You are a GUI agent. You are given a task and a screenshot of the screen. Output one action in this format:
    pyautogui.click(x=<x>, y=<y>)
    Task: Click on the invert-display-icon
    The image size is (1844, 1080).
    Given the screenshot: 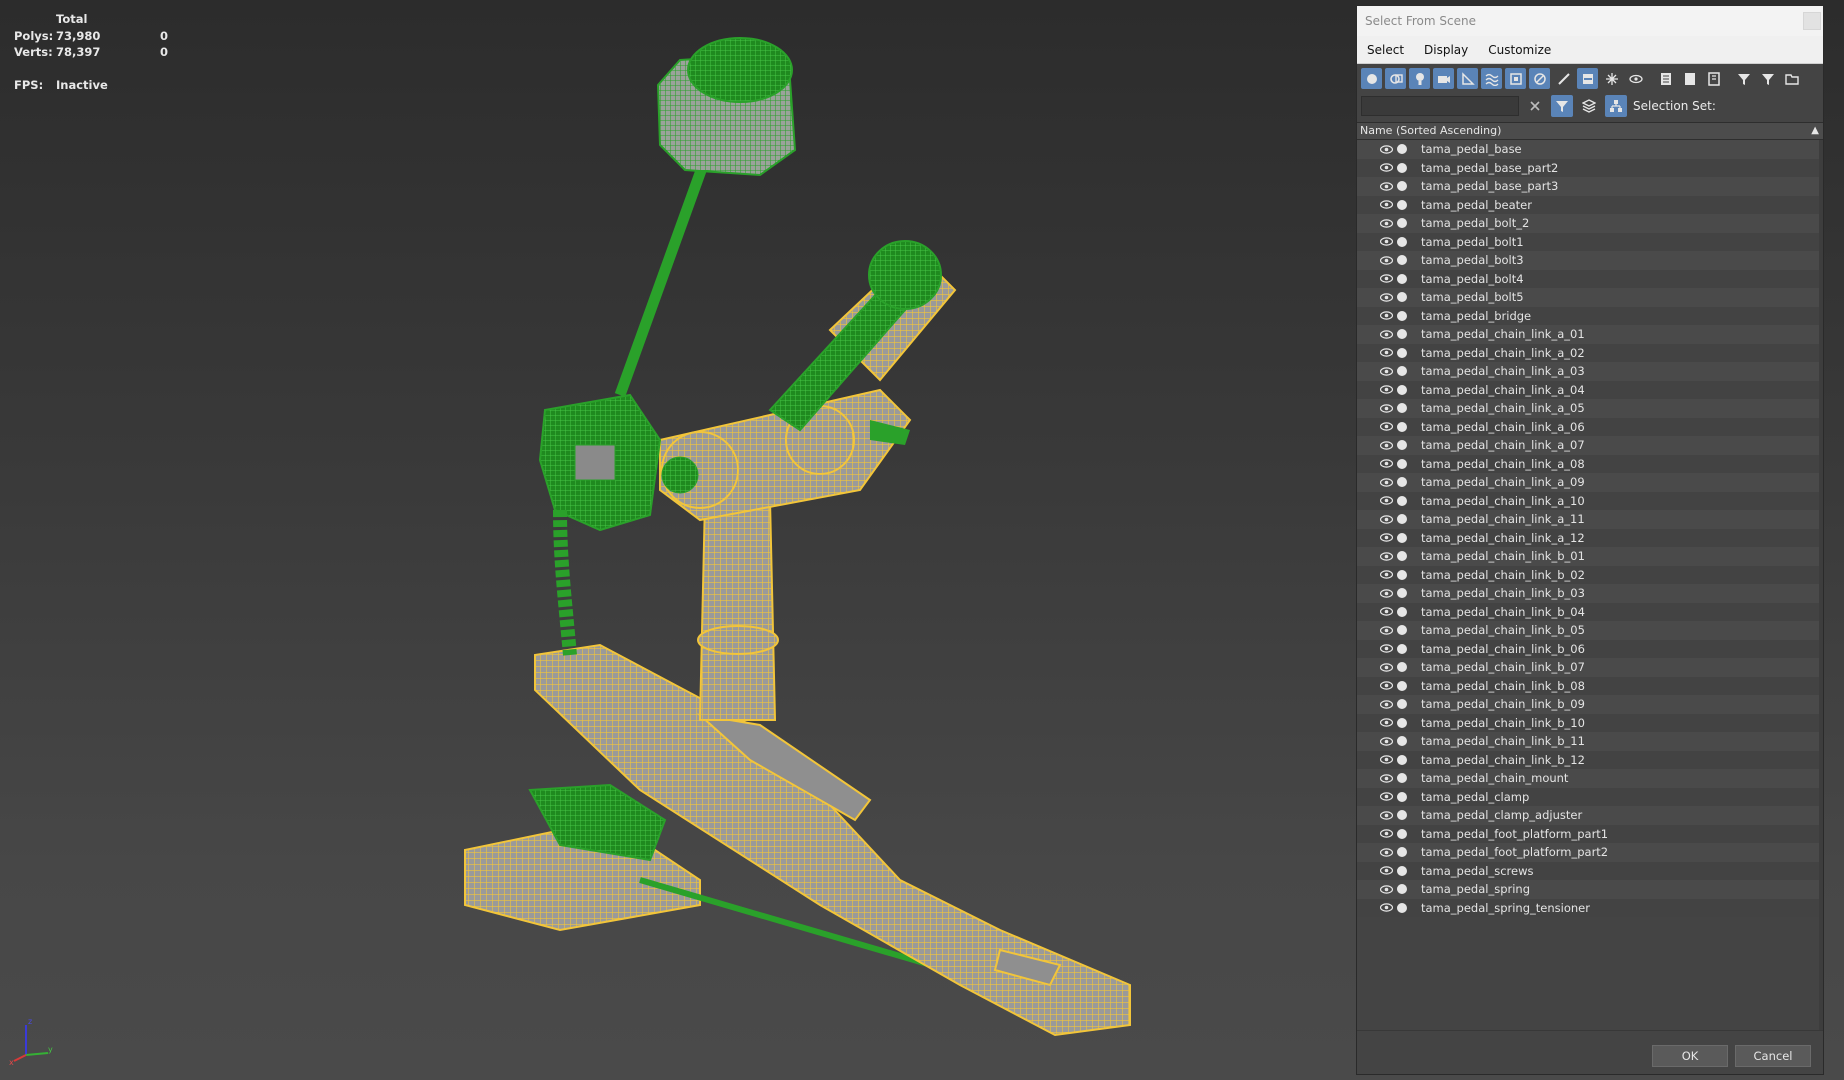 What is the action you would take?
    pyautogui.click(x=1713, y=78)
    